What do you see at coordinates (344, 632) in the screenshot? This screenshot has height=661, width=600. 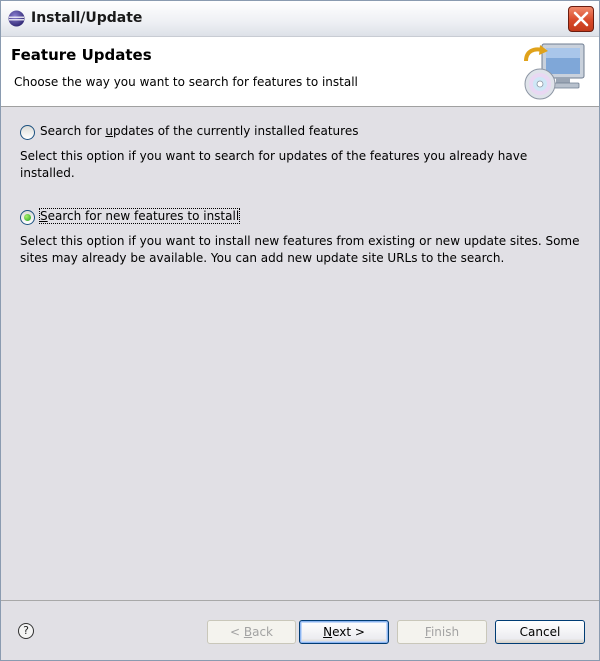 I see `next-button: Next >` at bounding box center [344, 632].